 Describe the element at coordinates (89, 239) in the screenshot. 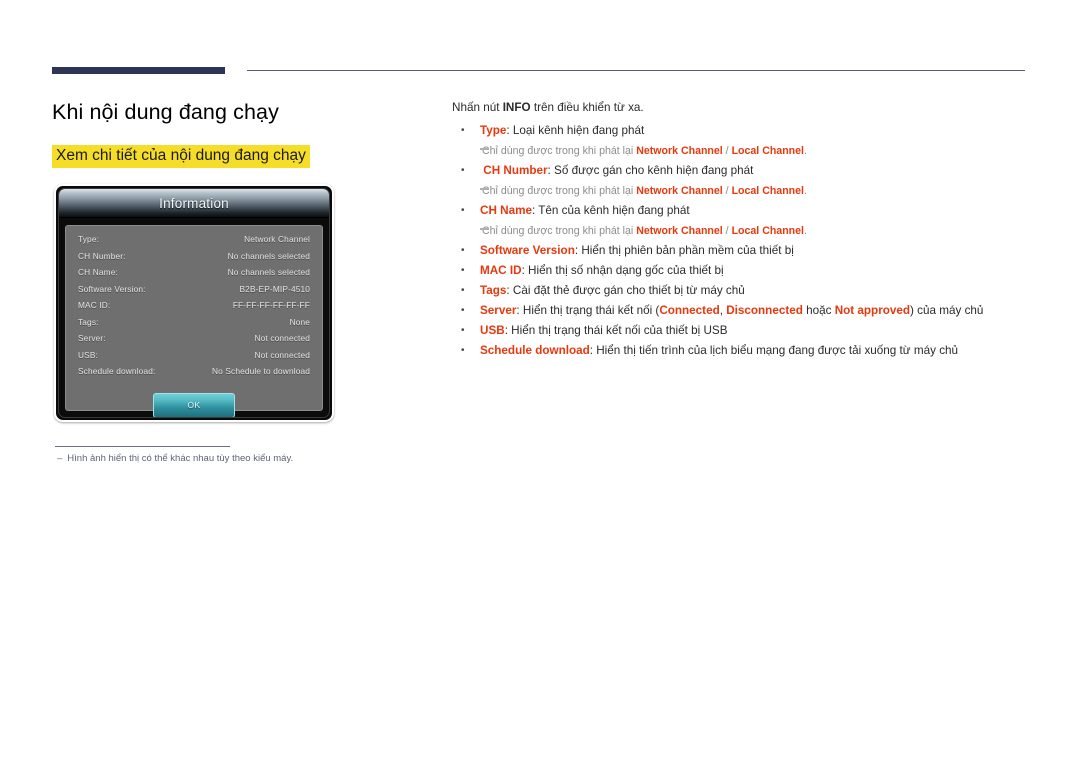

I see `info-label: Type:` at that location.